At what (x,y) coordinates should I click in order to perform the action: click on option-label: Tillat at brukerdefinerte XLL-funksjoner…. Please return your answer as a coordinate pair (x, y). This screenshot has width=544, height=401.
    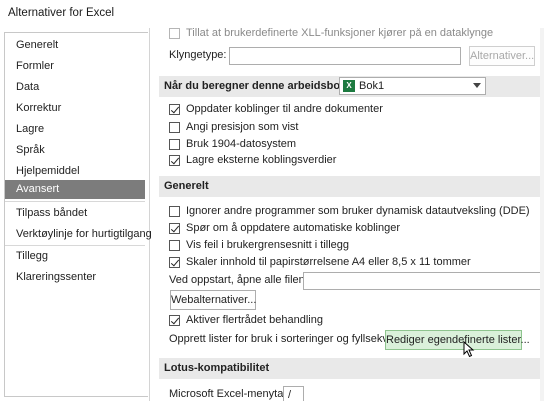
    Looking at the image, I should click on (340, 33).